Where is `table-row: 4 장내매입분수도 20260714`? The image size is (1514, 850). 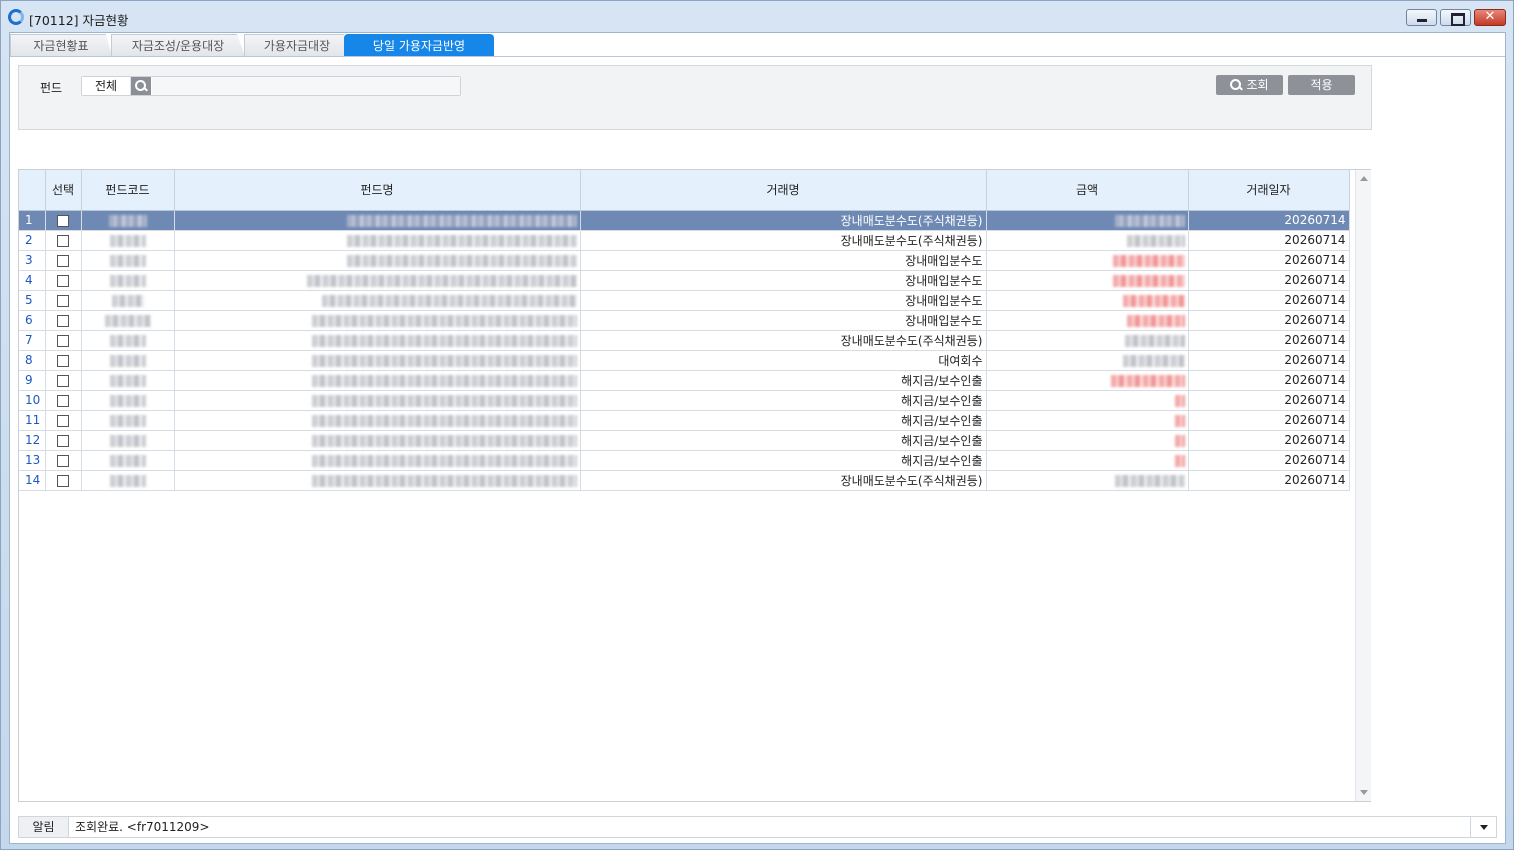
table-row: 4 장내매입분수도 20260714 is located at coordinates (684, 280).